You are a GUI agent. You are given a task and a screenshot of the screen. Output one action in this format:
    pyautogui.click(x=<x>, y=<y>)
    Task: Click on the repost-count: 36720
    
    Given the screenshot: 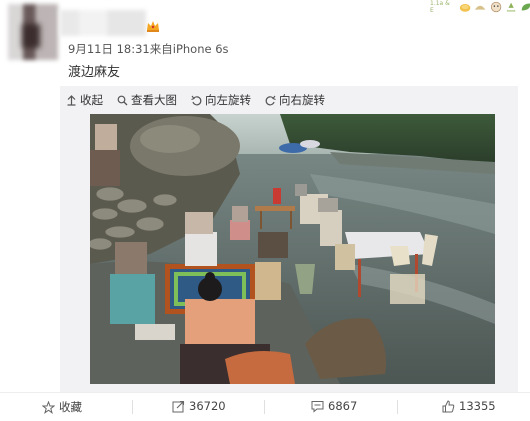 What is the action you would take?
    pyautogui.click(x=207, y=406)
    